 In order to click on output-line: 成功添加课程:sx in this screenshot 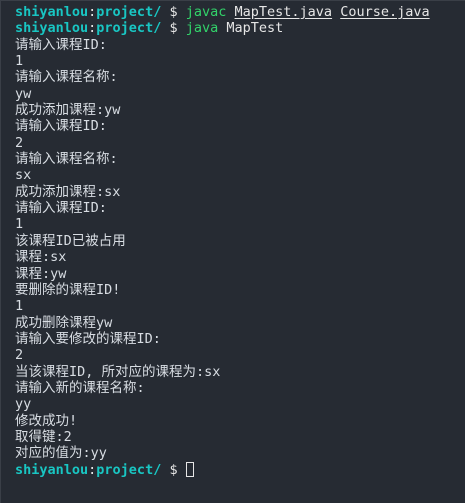, I will do `click(68, 191)`.